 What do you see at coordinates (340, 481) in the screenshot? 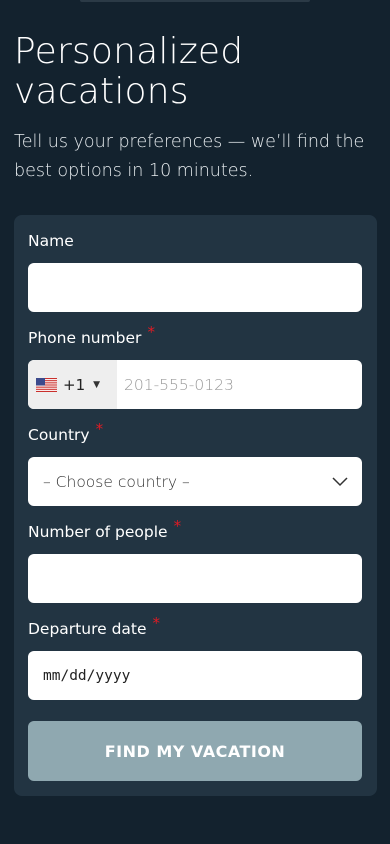
I see `chevron-down-icon` at bounding box center [340, 481].